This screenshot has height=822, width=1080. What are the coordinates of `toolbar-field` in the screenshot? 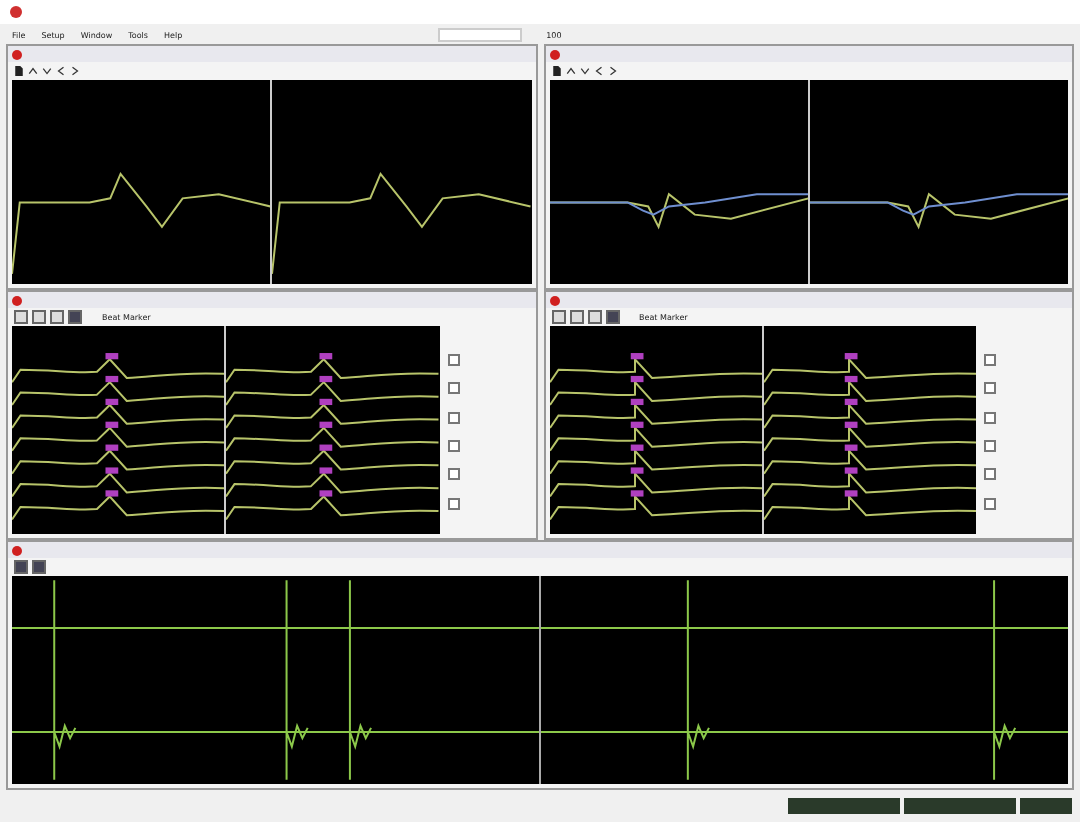 It's located at (480, 34).